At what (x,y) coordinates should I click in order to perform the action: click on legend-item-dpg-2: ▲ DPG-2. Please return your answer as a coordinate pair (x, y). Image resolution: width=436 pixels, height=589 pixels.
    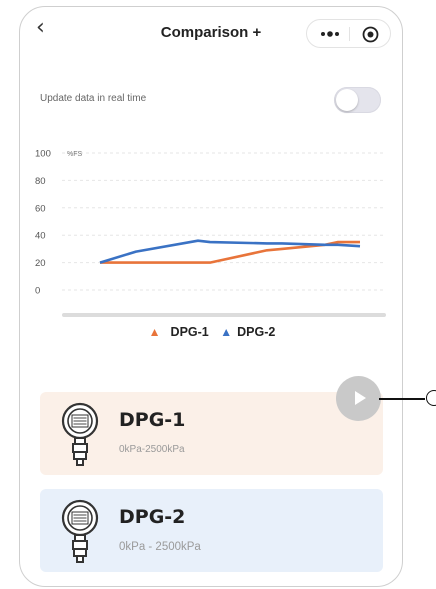
    Looking at the image, I should click on (247, 332).